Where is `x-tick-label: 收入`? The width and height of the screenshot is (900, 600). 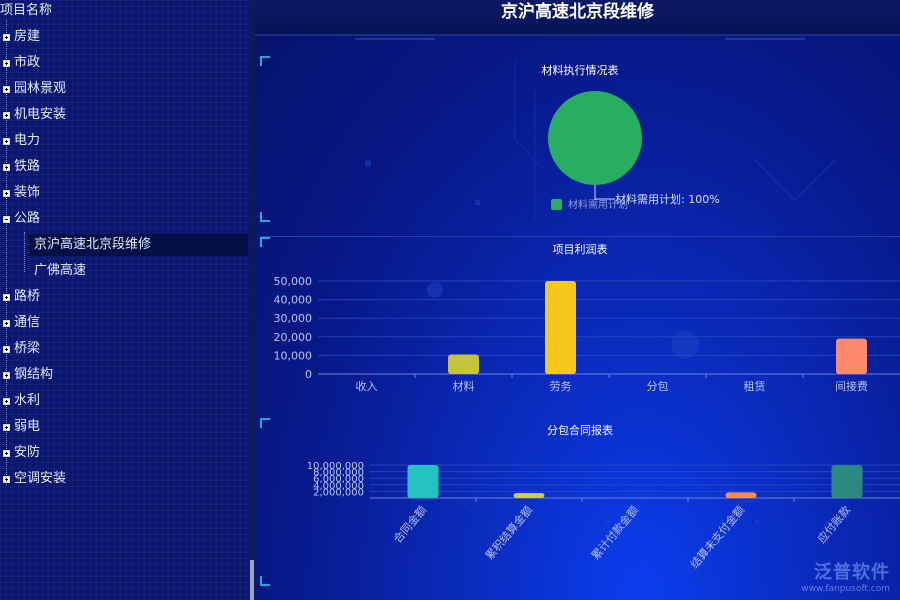
x-tick-label: 收入 is located at coordinates (367, 386).